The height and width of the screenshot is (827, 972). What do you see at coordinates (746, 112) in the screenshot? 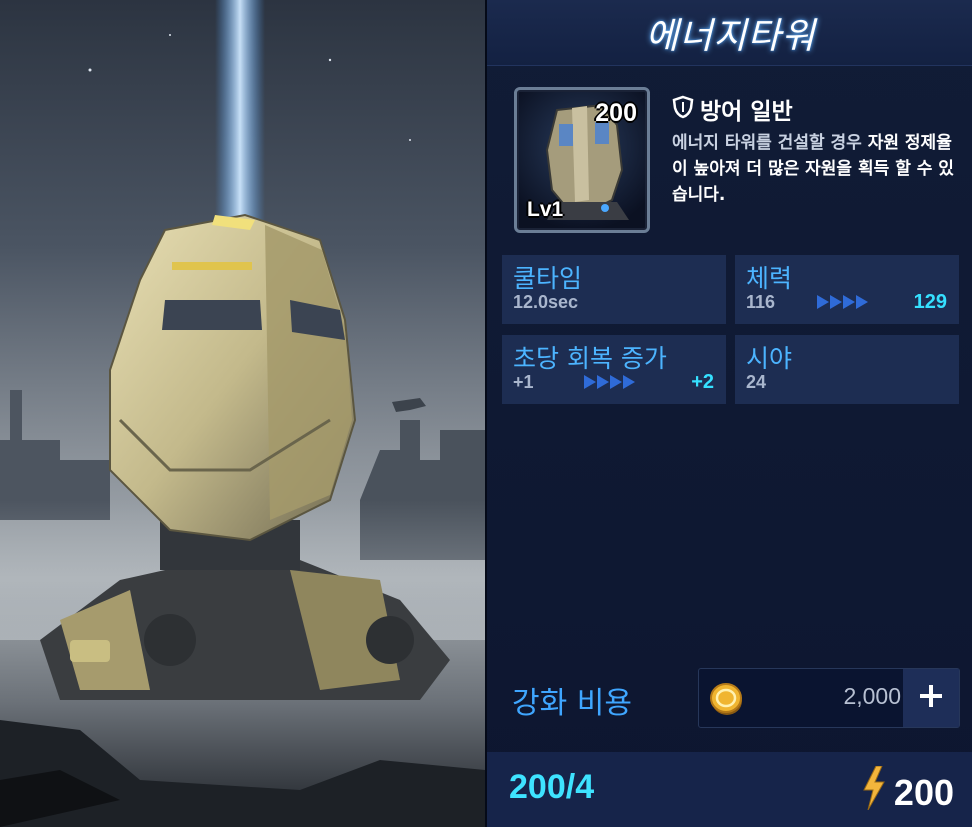
I see `unit-type-label: 방어 일반` at bounding box center [746, 112].